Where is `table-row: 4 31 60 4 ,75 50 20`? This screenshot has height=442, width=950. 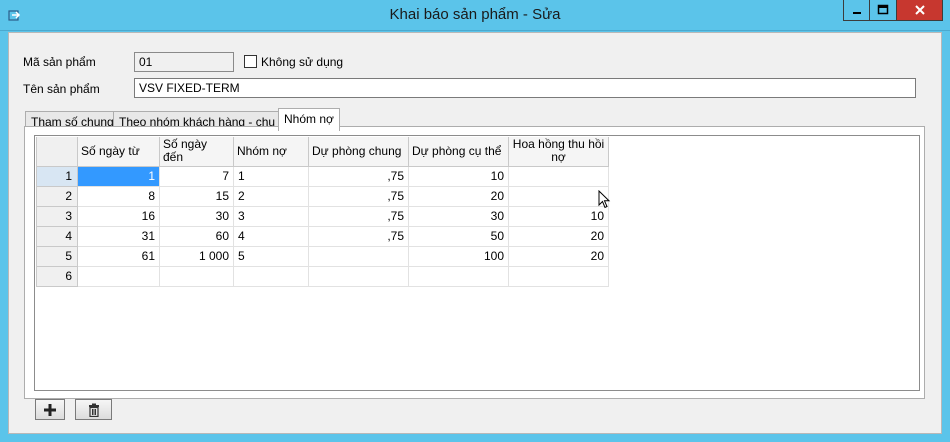
table-row: 4 31 60 4 ,75 50 20 is located at coordinates (322, 236).